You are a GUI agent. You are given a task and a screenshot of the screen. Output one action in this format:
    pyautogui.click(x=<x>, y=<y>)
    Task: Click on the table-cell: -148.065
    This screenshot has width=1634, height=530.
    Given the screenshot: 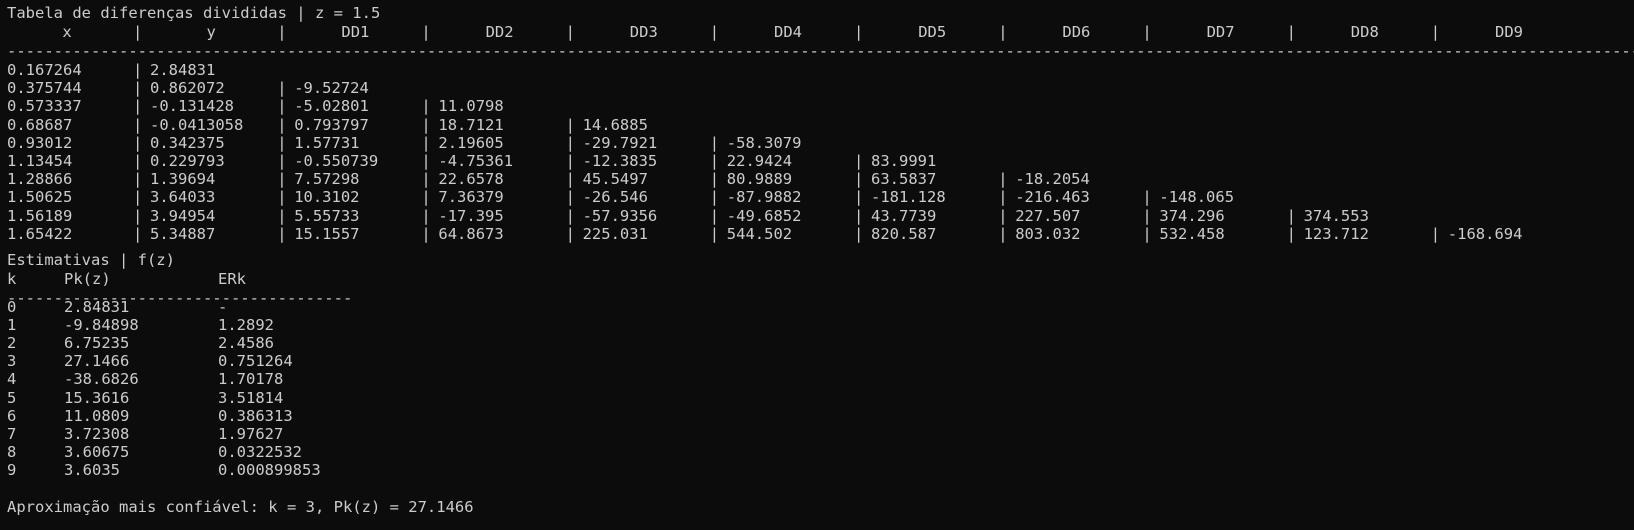 What is the action you would take?
    pyautogui.click(x=1197, y=197)
    